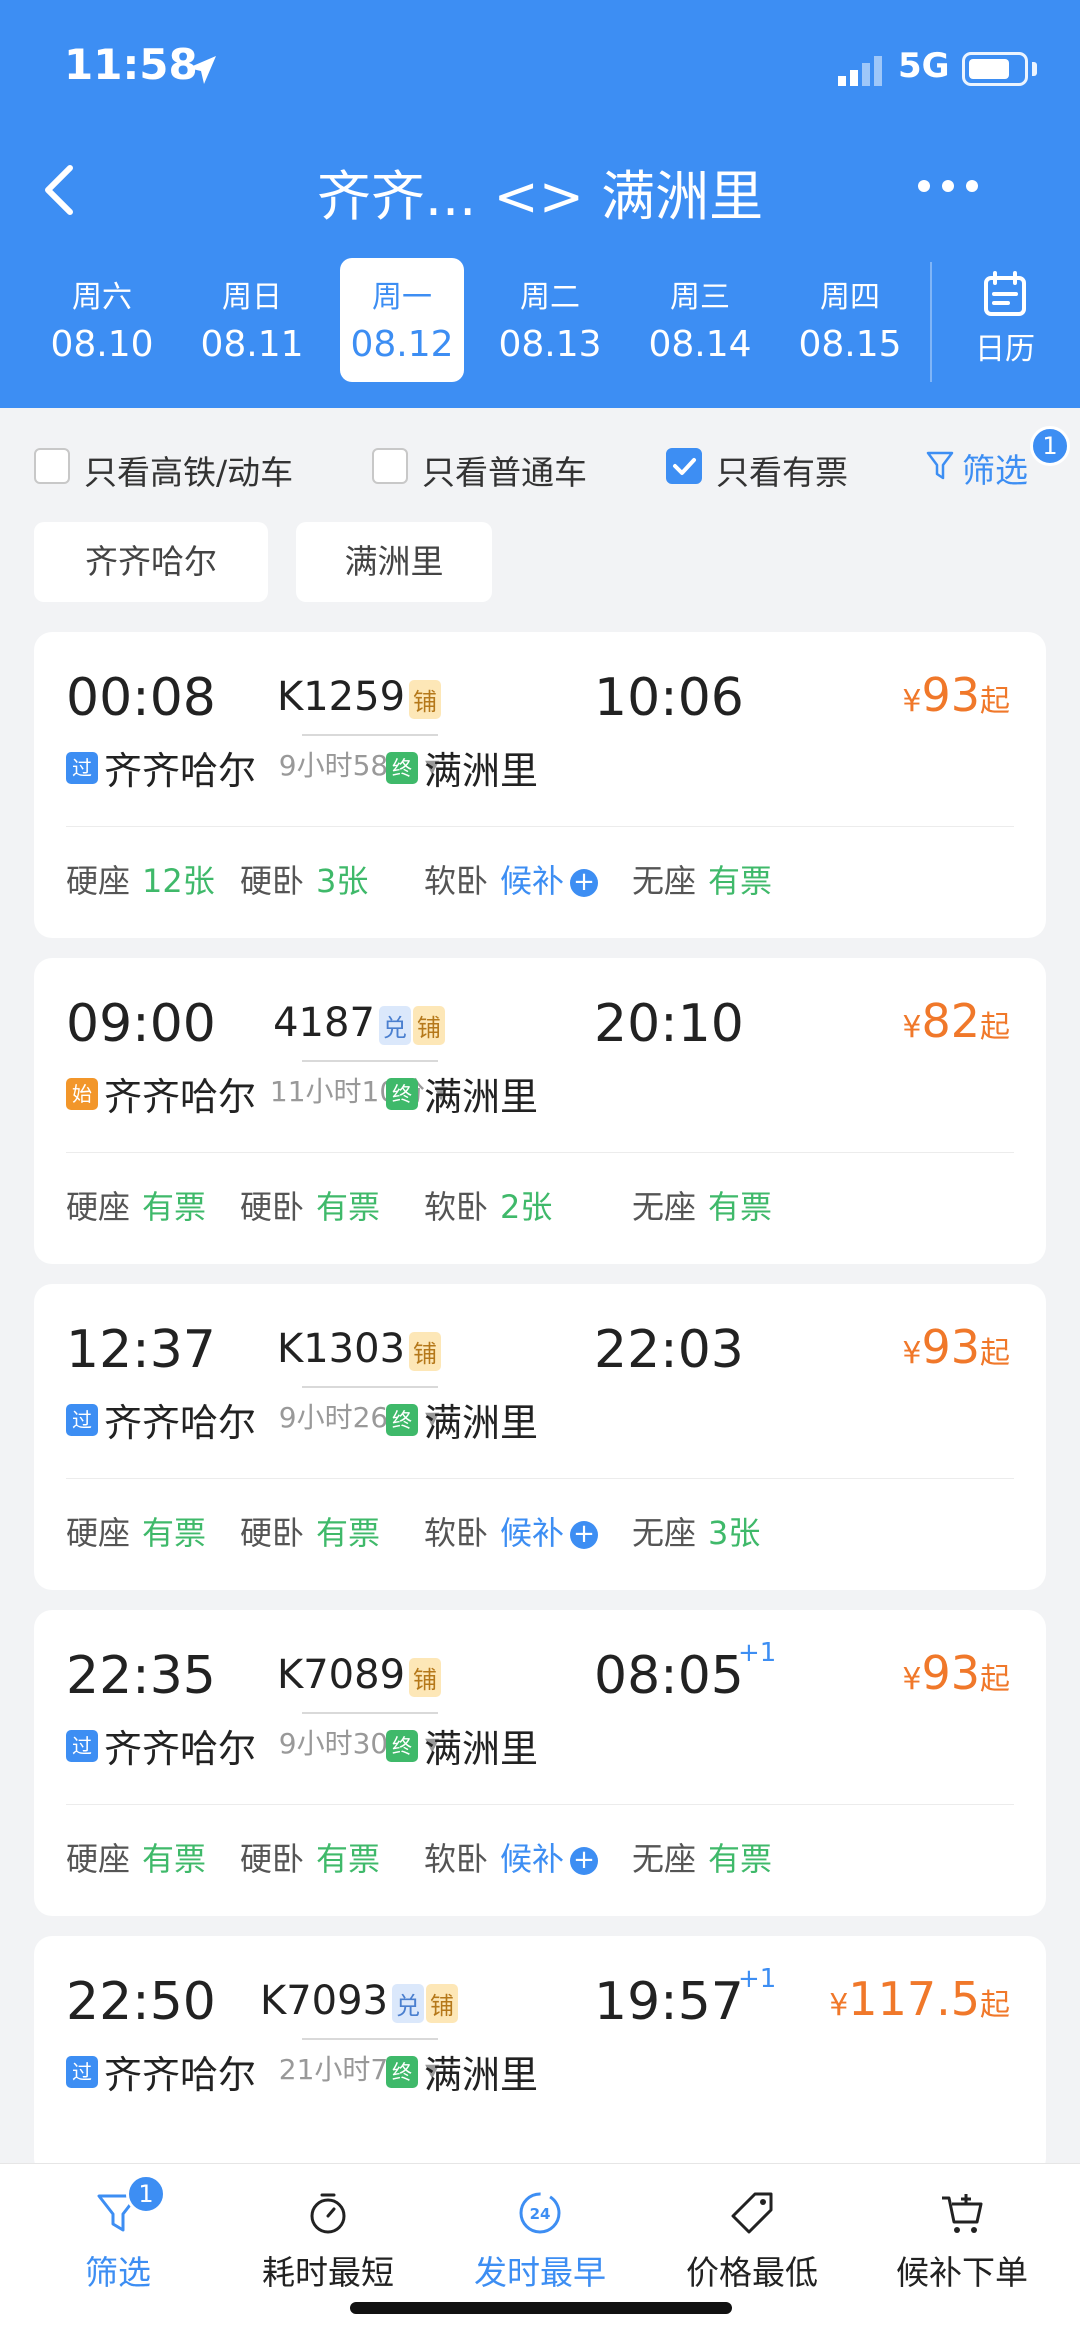 Image resolution: width=1080 pixels, height=2337 pixels. I want to click on price: ¥82起, so click(956, 1021).